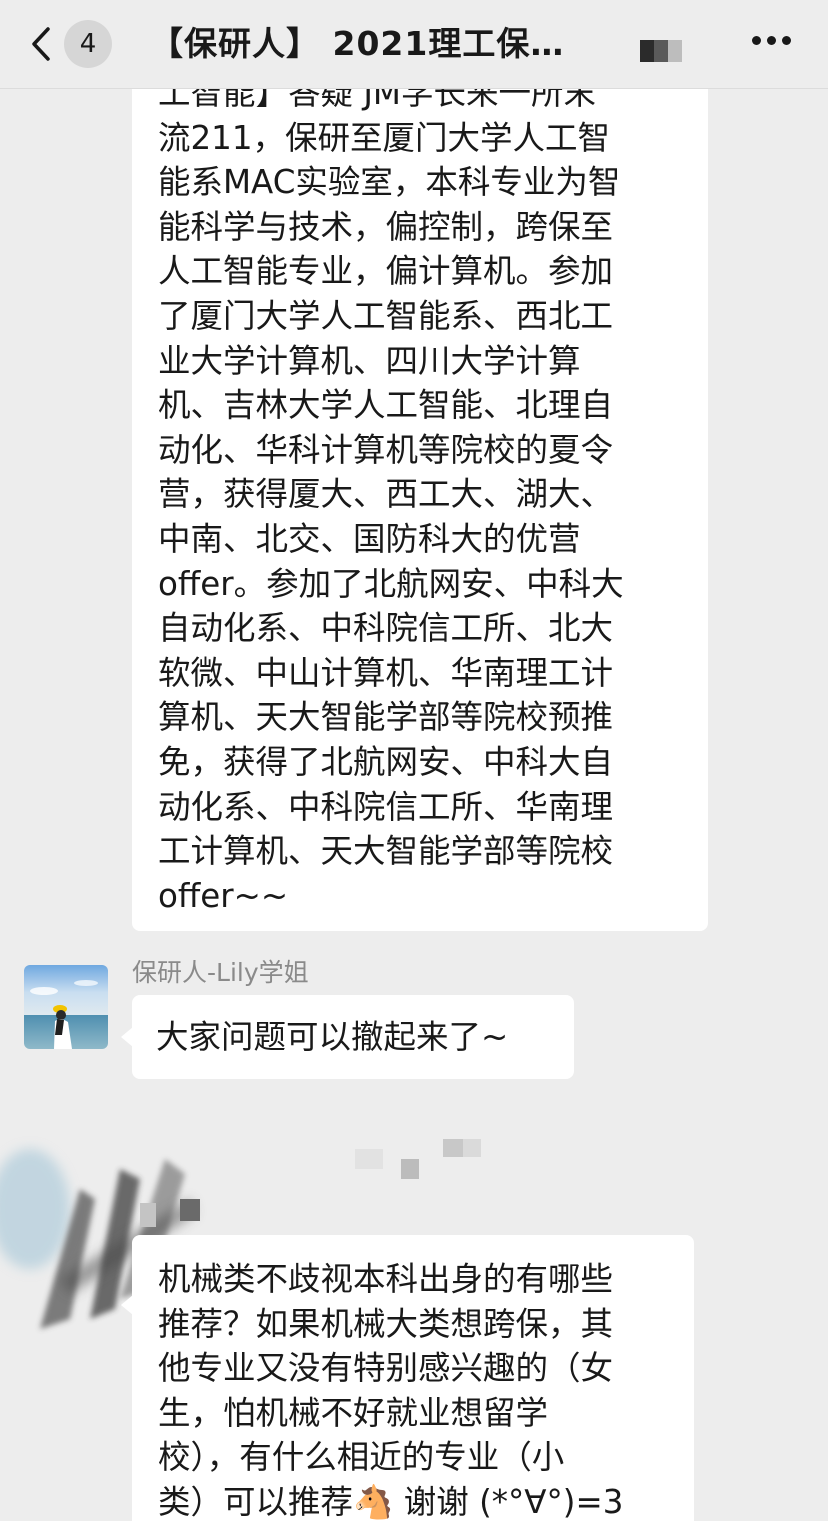  I want to click on message-line: 业大学计算机、四川大学计算, so click(369, 360).